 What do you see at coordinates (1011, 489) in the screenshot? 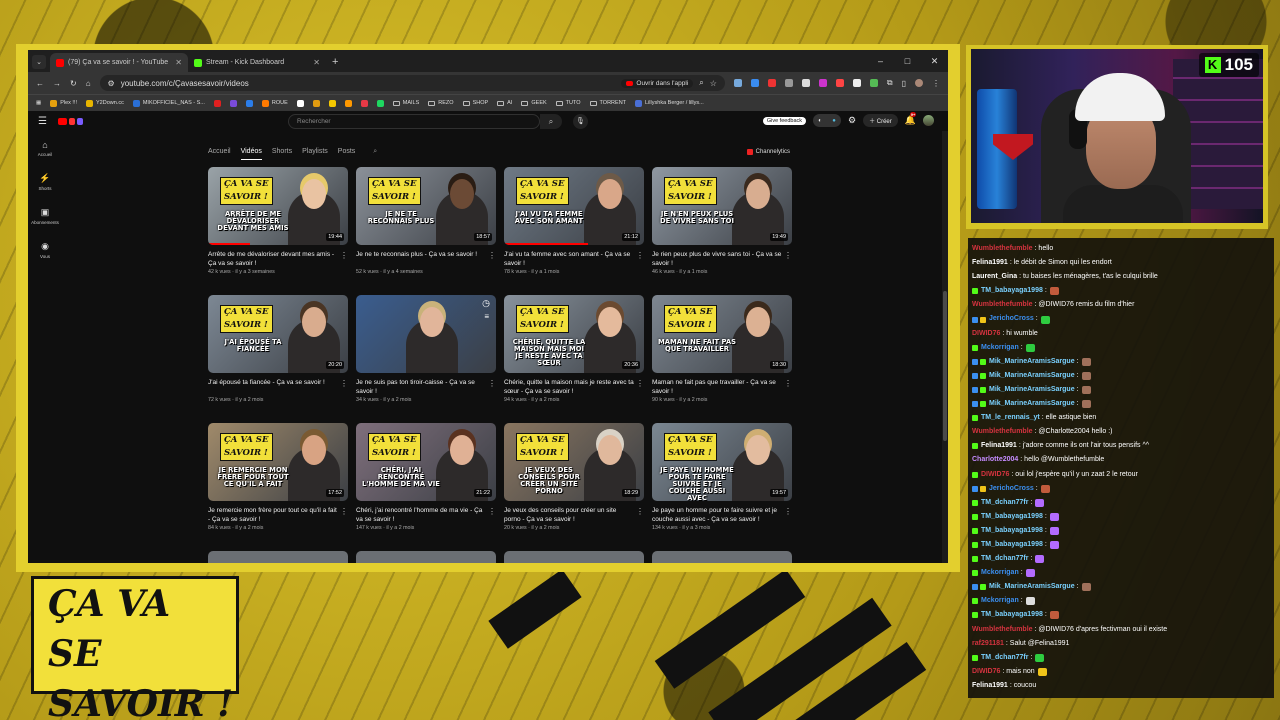
I see `chat-username: JerichoCross` at bounding box center [1011, 489].